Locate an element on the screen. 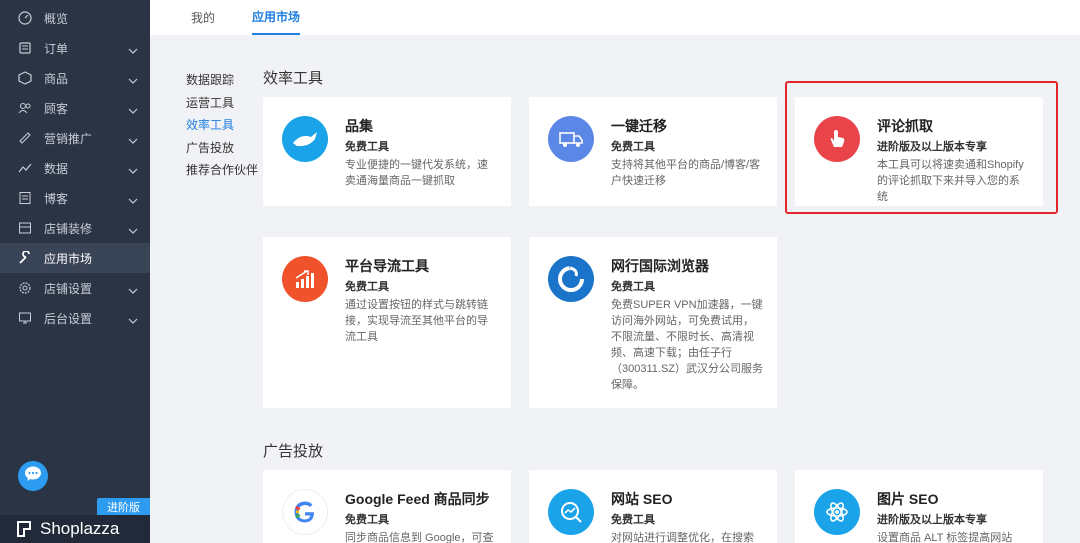 The height and width of the screenshot is (543, 1080). data-icon is located at coordinates (25, 168).